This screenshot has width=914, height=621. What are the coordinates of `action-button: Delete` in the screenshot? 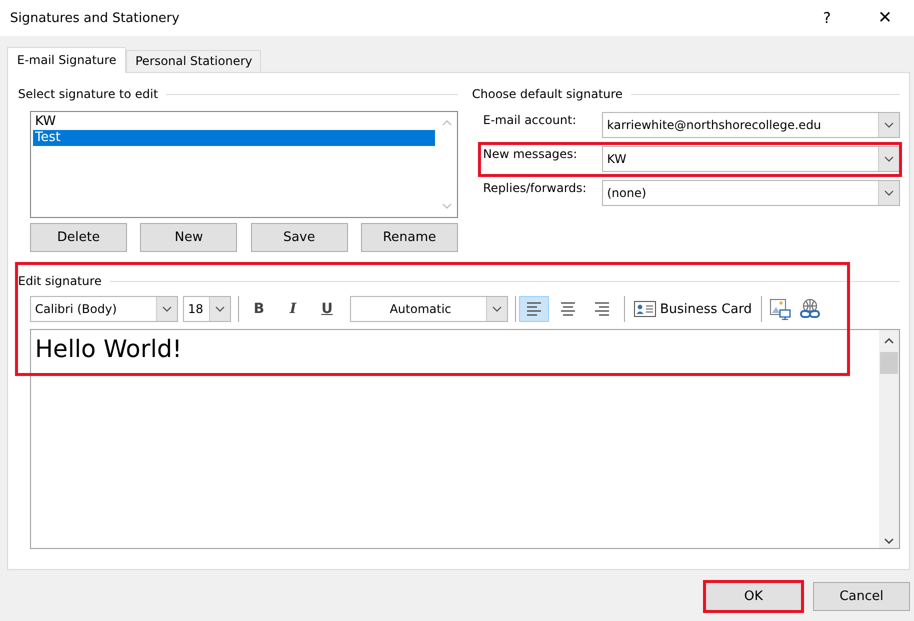 It's located at (78, 237).